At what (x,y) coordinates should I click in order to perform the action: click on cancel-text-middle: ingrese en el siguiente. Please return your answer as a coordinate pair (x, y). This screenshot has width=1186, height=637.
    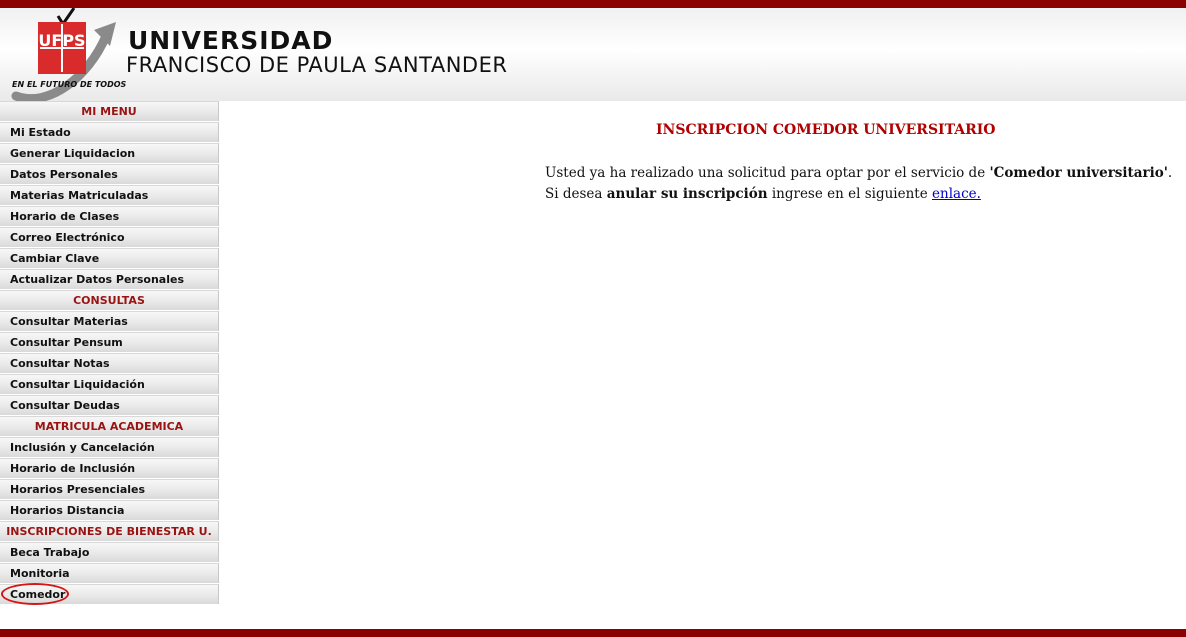
    Looking at the image, I should click on (850, 194).